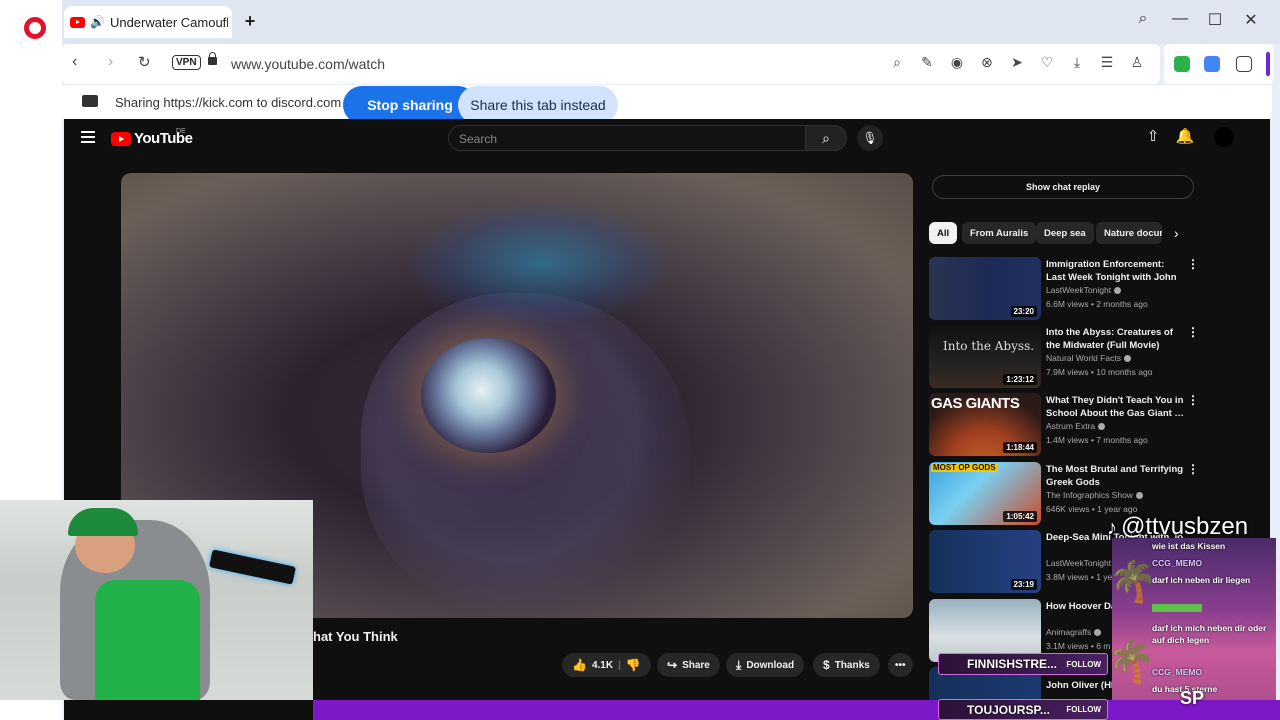 Image resolution: width=1280 pixels, height=720 pixels. I want to click on follow-label: FOLLOW, so click(1083, 709).